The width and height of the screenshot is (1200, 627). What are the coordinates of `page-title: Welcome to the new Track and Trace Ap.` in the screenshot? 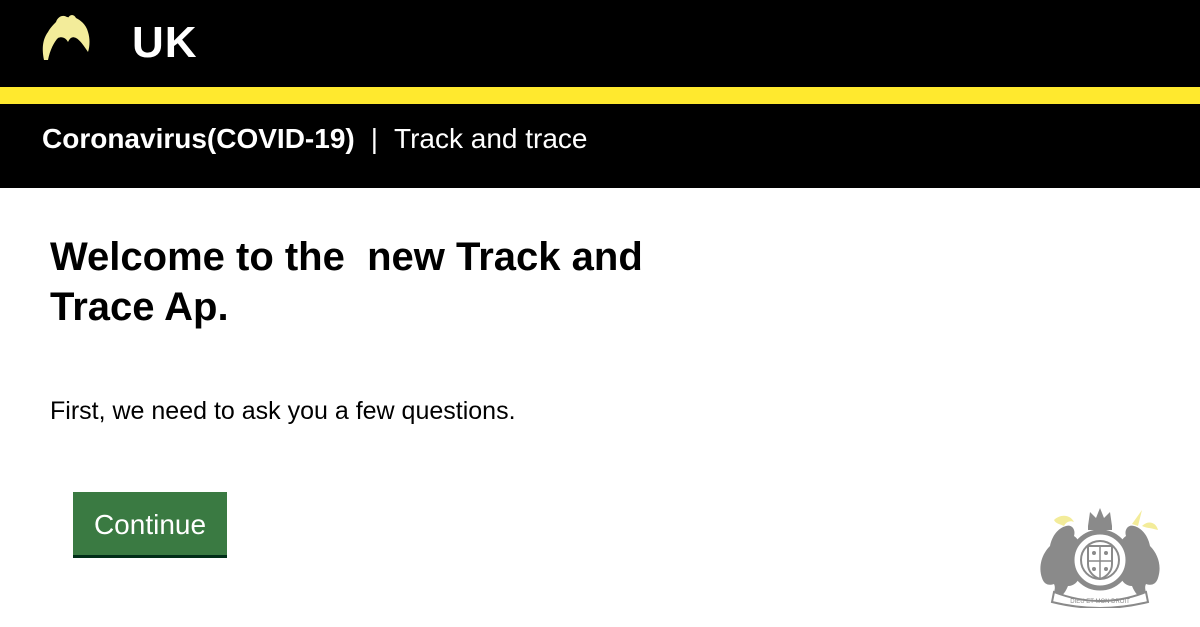 It's located at (352, 282).